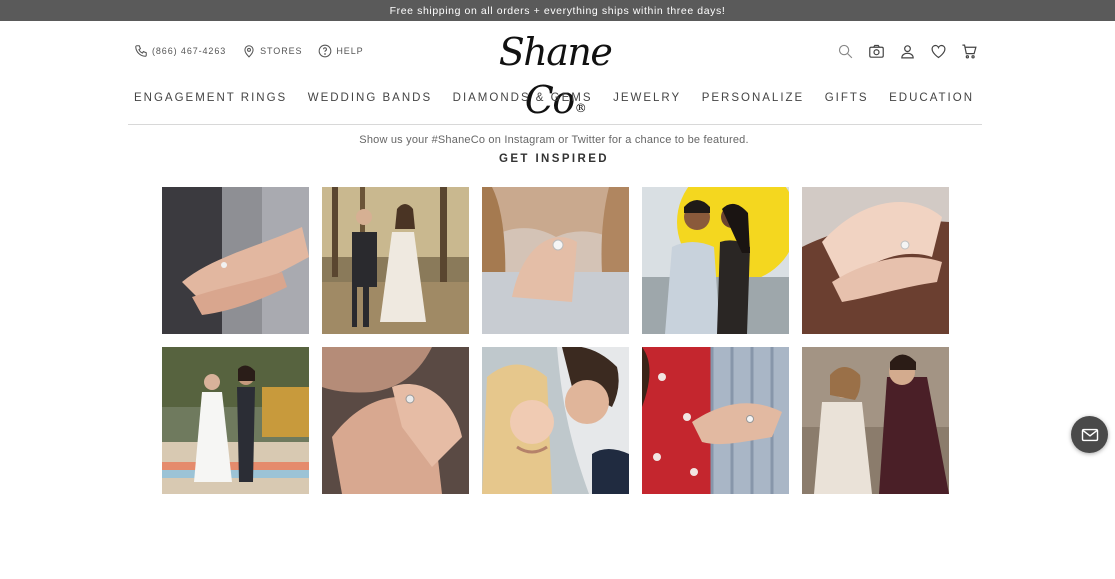  I want to click on help-link: HELP, so click(340, 51).